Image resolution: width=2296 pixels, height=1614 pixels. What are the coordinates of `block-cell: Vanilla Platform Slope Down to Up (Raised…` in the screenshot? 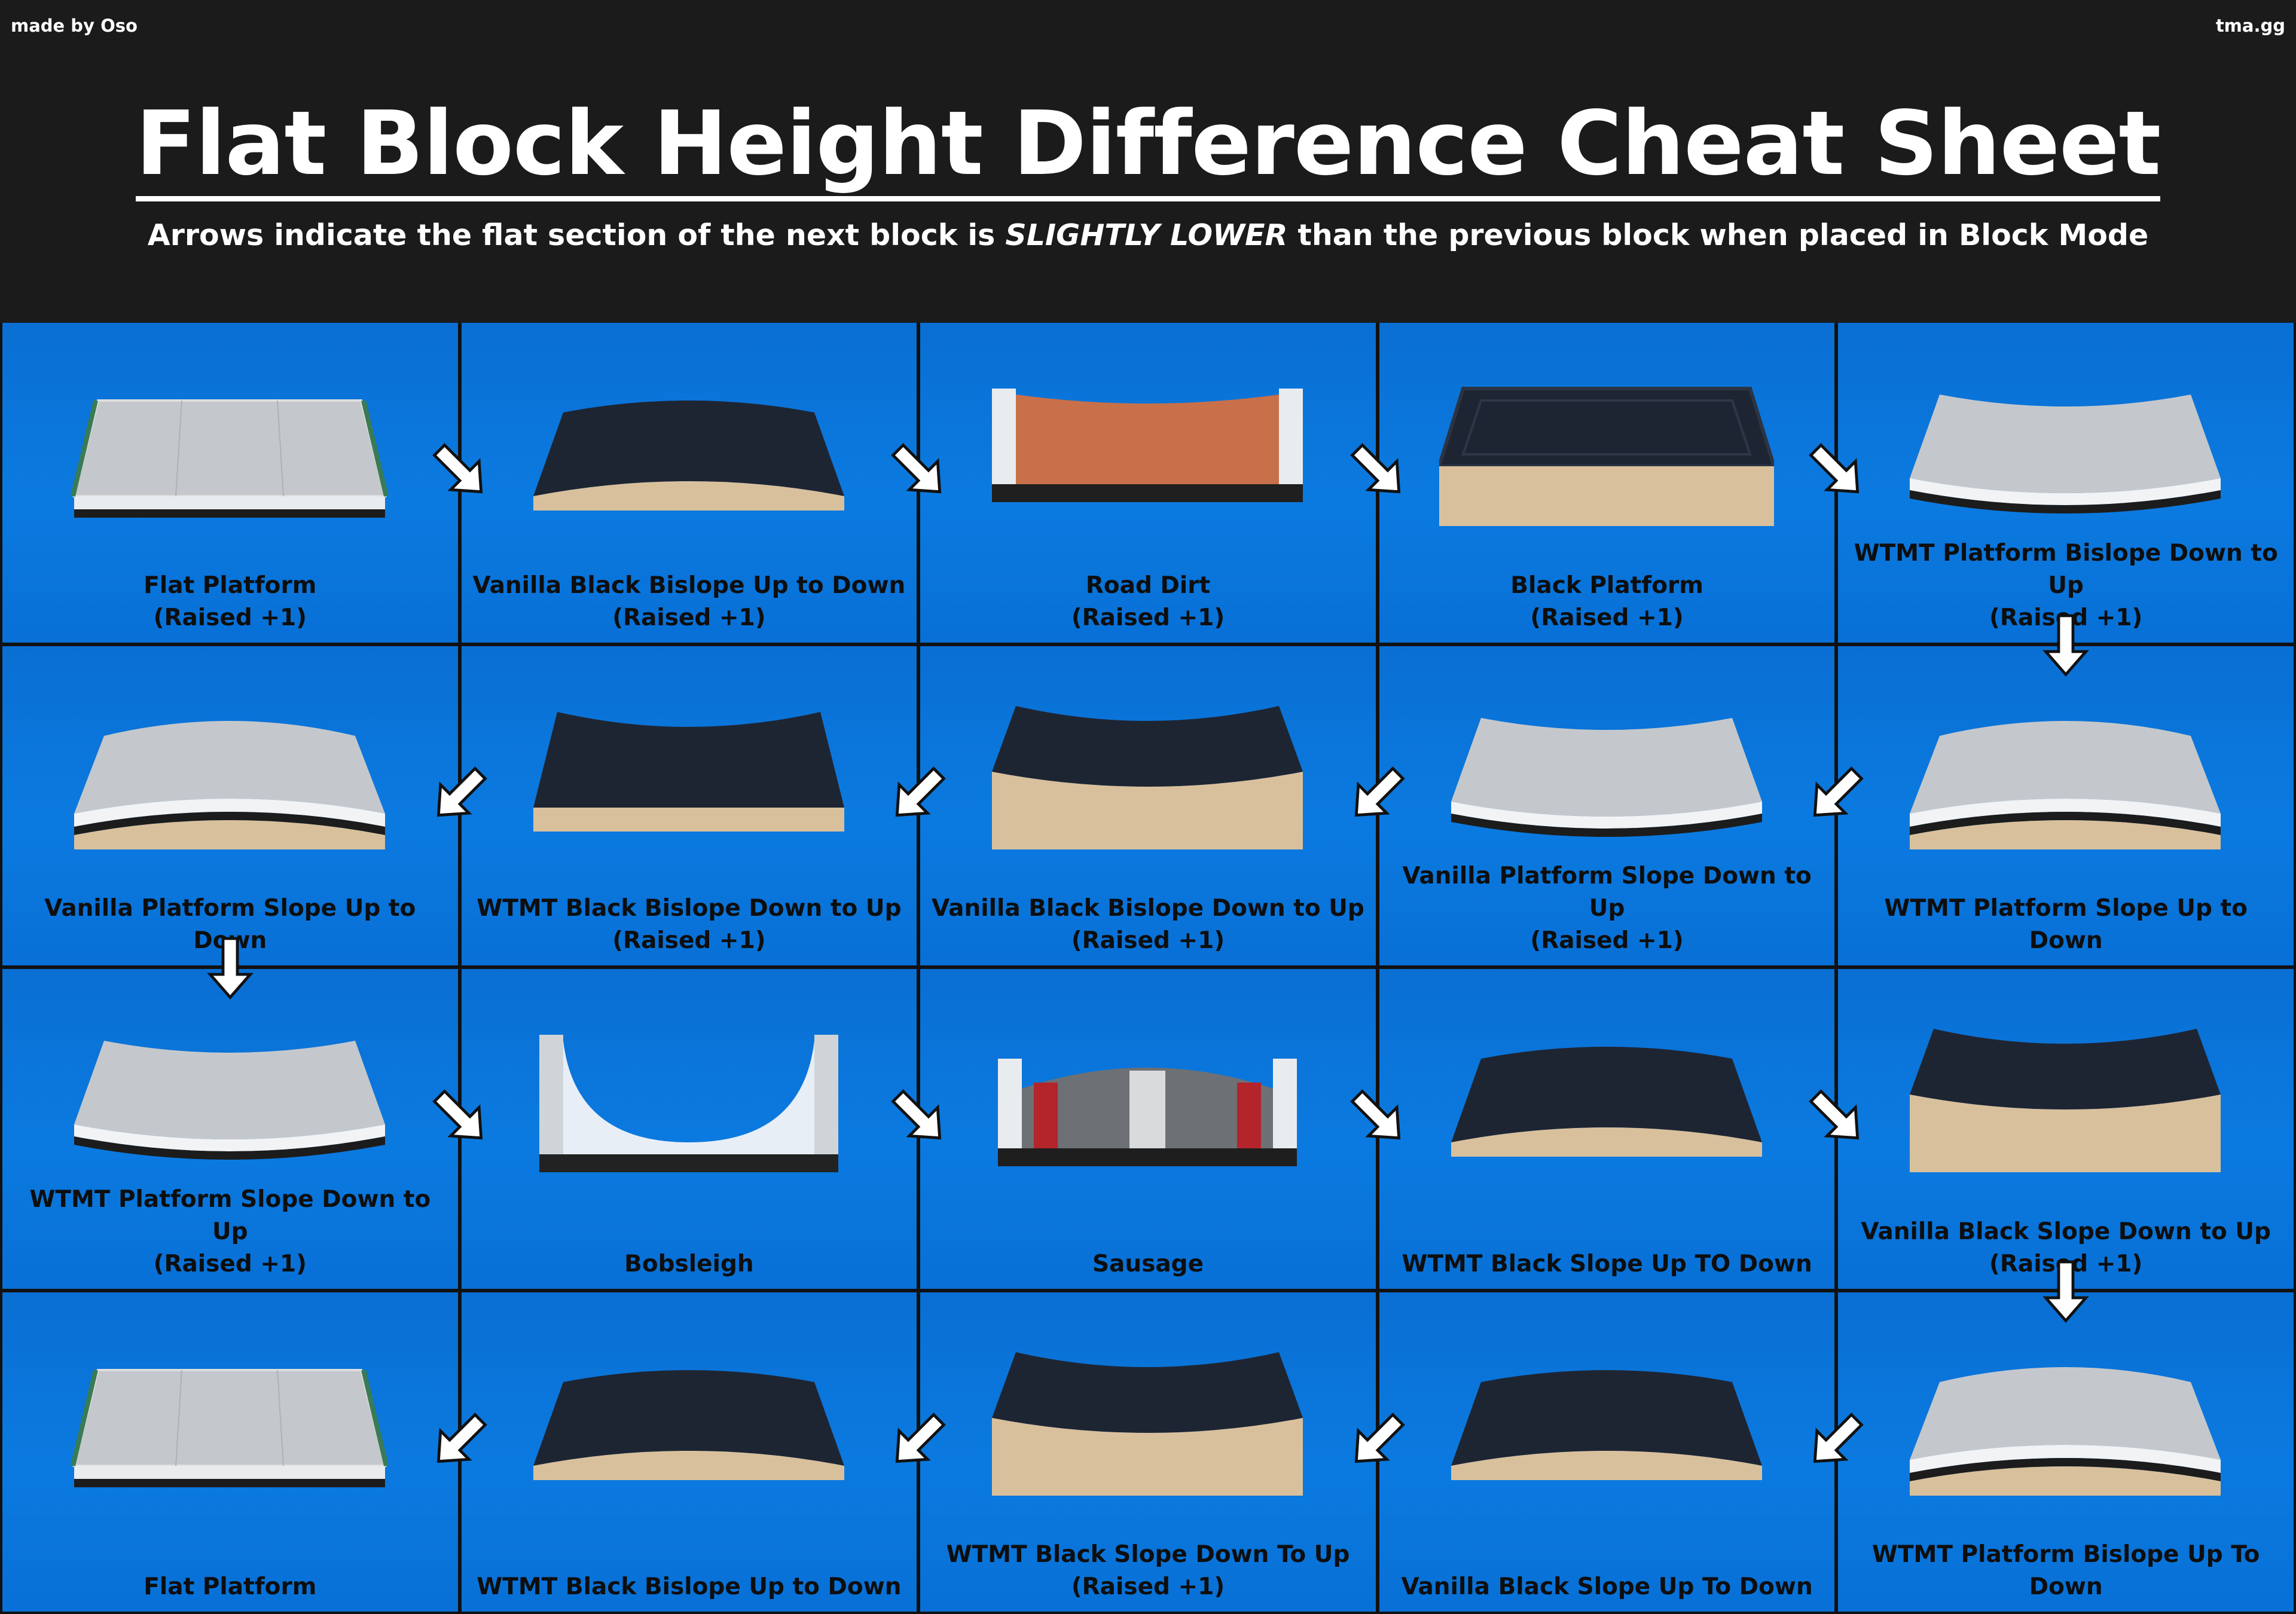 It's located at (1607, 805).